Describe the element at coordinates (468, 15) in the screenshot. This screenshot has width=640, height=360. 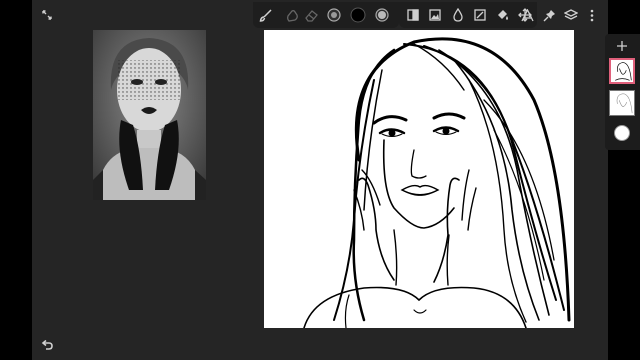
I see `edit-toolbar` at that location.